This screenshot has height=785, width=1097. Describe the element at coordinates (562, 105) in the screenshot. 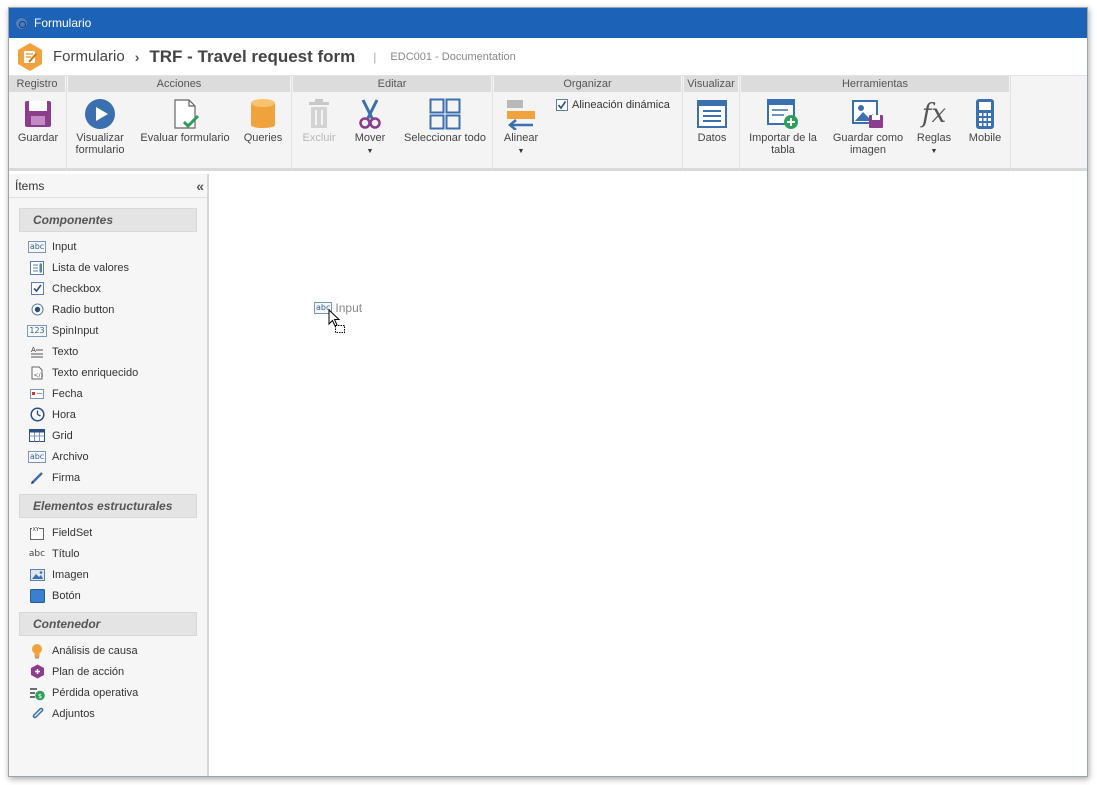

I see `checkbox-checked-icon` at that location.